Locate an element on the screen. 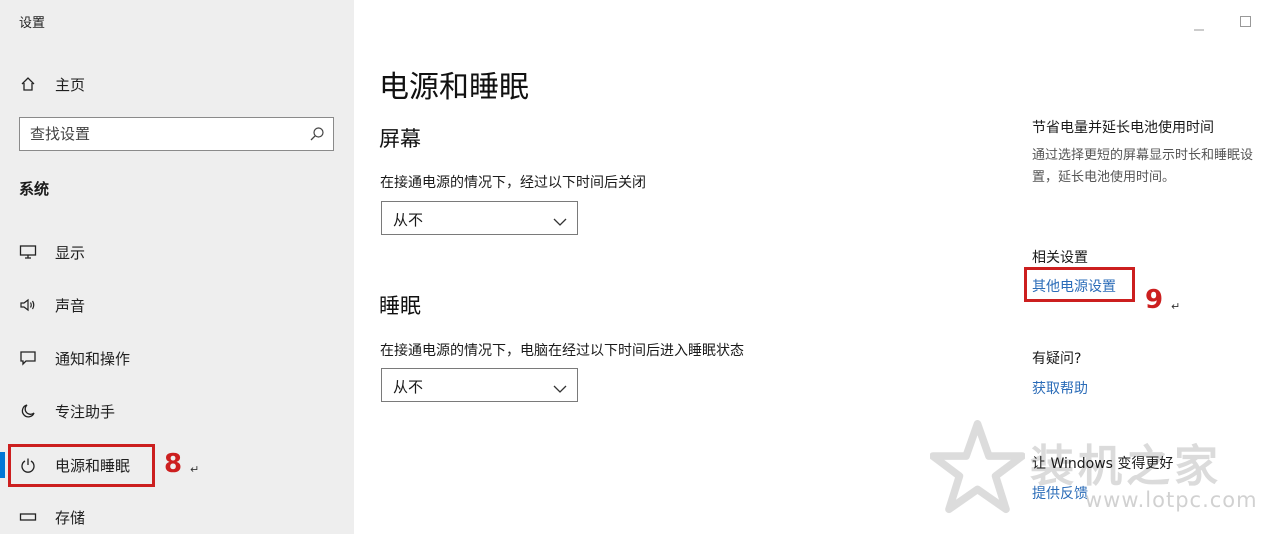 The height and width of the screenshot is (537, 1280). notification-icon is located at coordinates (28, 358).